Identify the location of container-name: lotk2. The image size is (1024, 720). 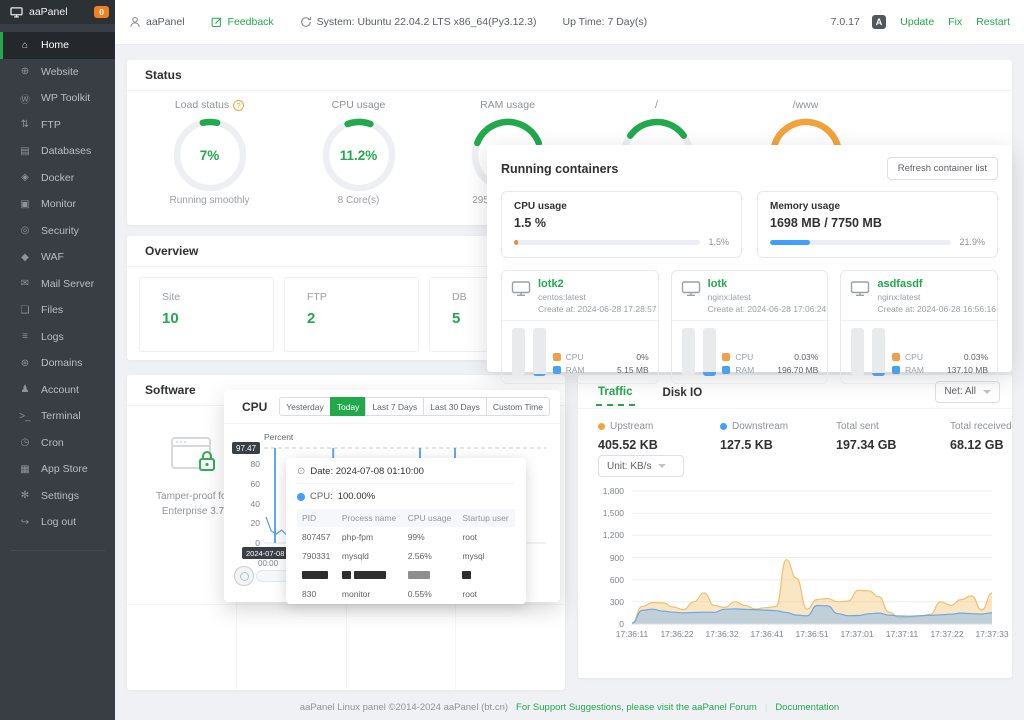
(597, 284).